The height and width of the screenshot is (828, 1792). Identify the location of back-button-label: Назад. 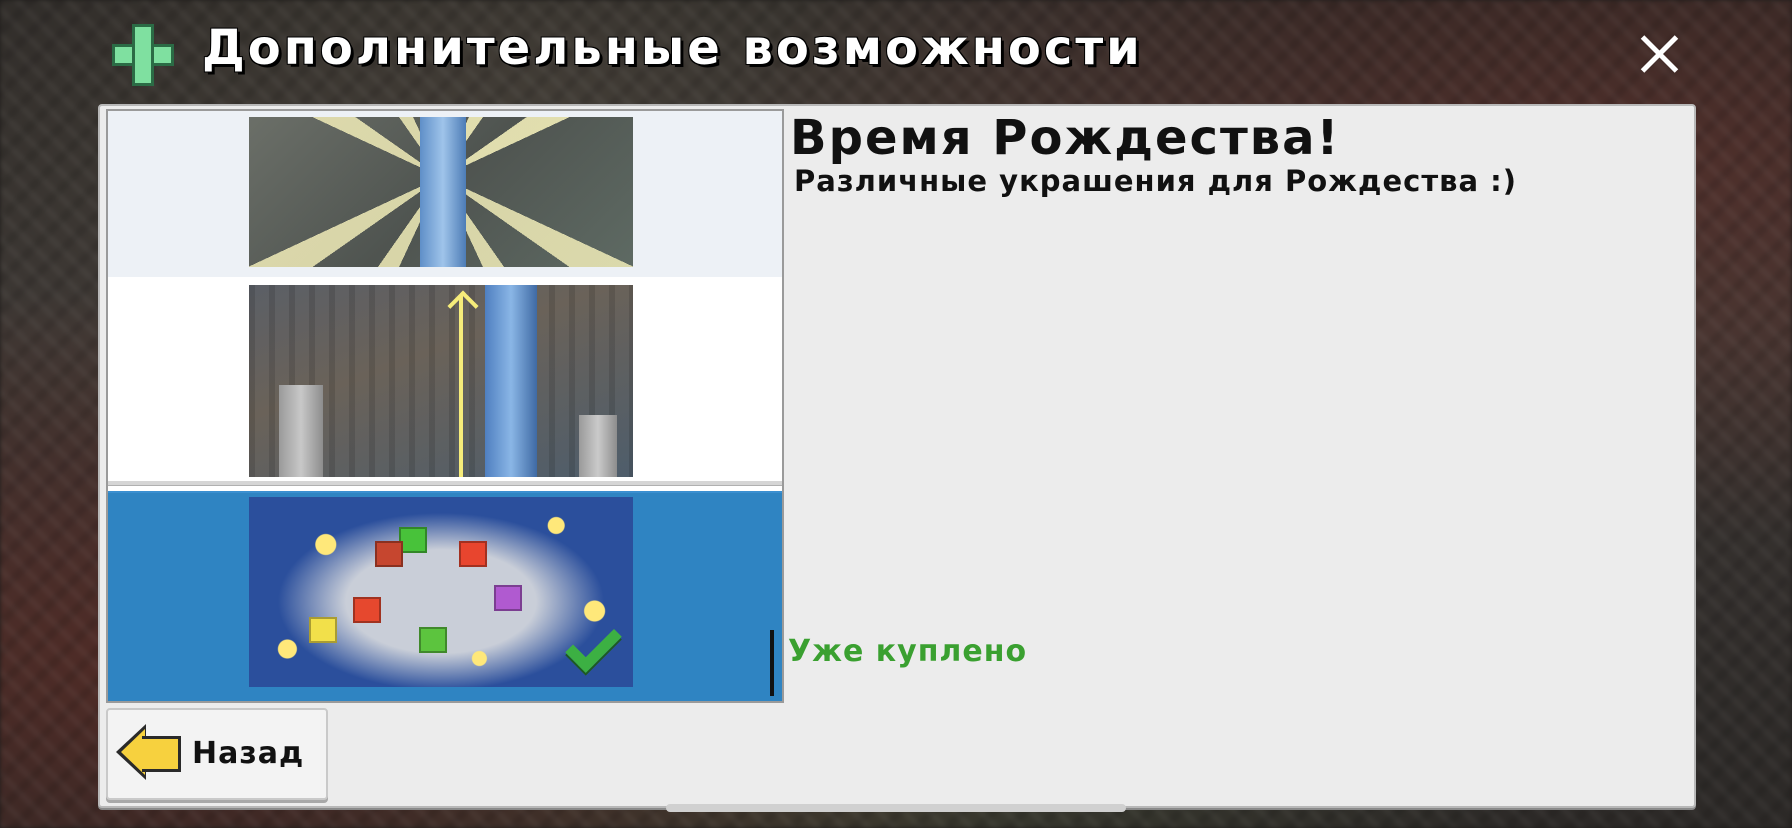
(248, 753).